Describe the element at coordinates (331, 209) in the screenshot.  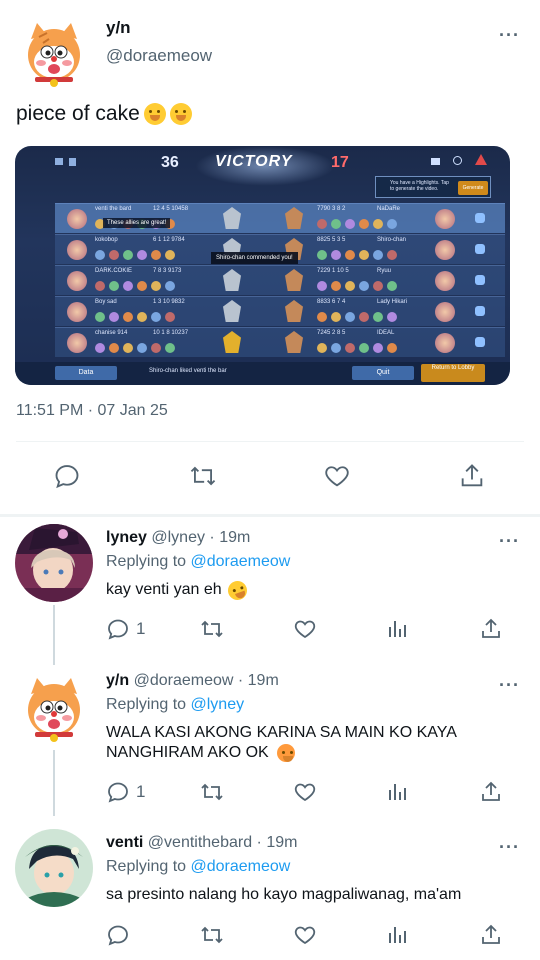
I see `right-player-stats: 7790 3 8 2` at that location.